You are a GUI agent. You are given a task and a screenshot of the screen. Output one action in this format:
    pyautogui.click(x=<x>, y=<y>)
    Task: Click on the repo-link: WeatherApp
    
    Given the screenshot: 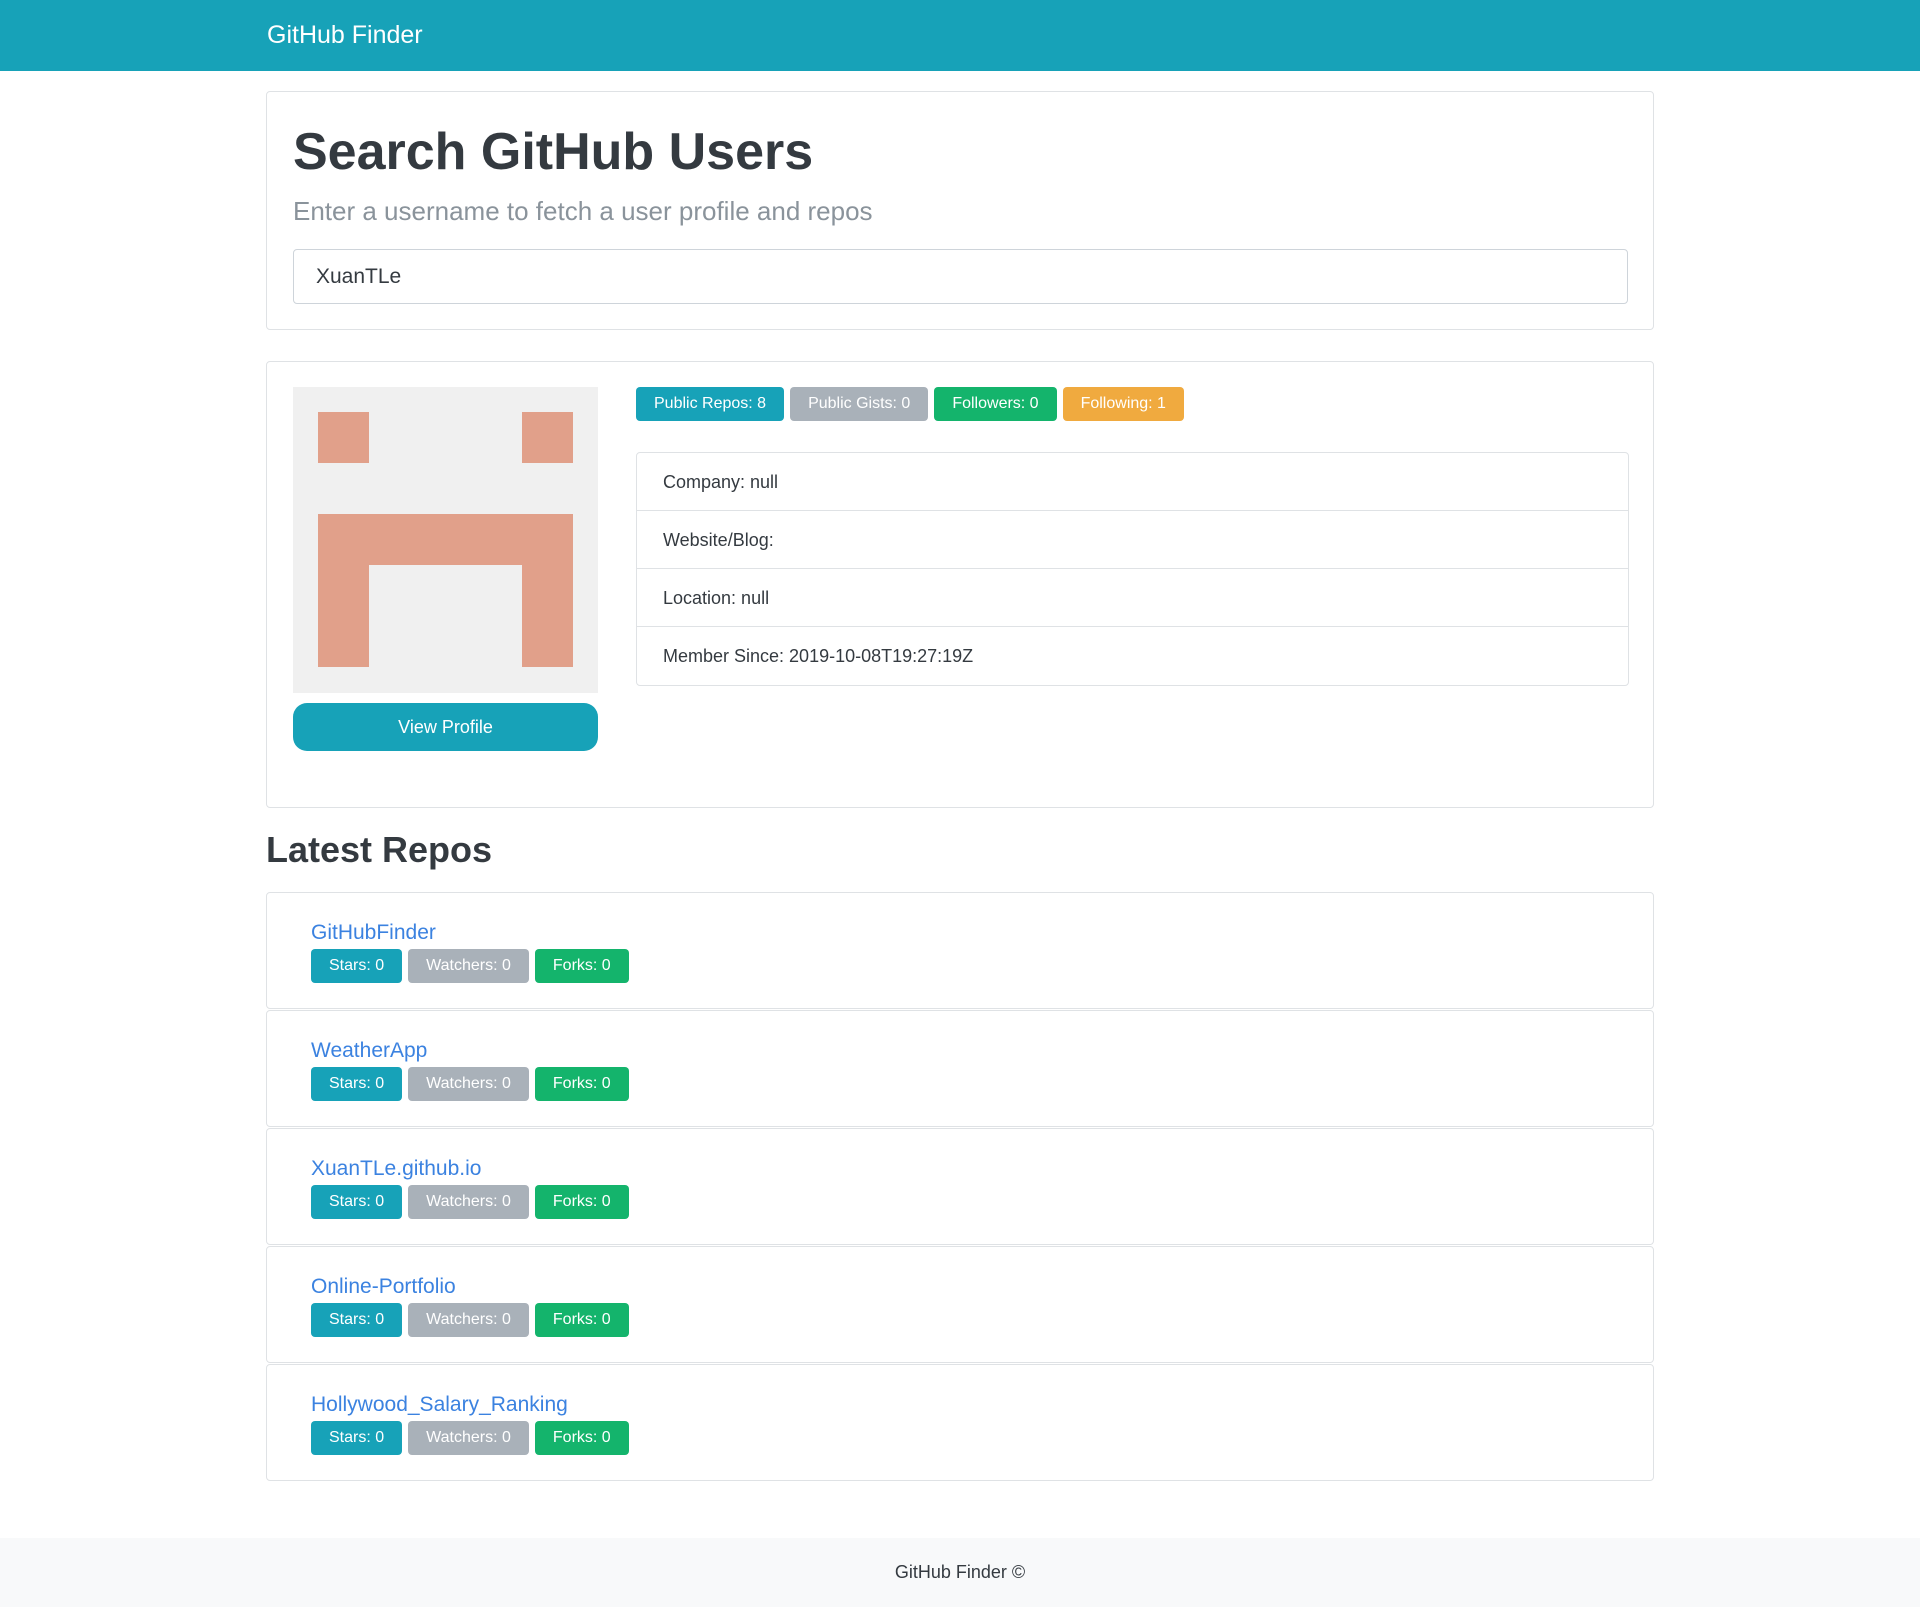 What is the action you would take?
    pyautogui.click(x=369, y=1051)
    